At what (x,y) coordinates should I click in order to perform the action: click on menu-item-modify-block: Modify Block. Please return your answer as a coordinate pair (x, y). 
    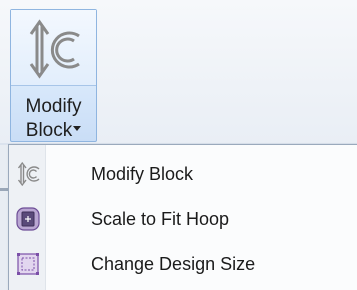
    Looking at the image, I should click on (183, 174).